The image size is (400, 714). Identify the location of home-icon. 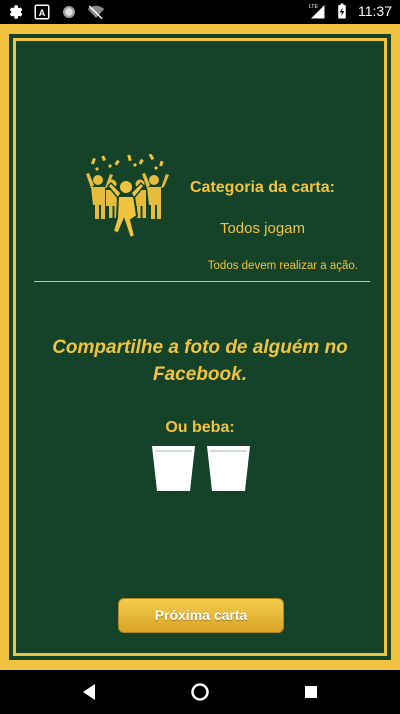
(200, 692).